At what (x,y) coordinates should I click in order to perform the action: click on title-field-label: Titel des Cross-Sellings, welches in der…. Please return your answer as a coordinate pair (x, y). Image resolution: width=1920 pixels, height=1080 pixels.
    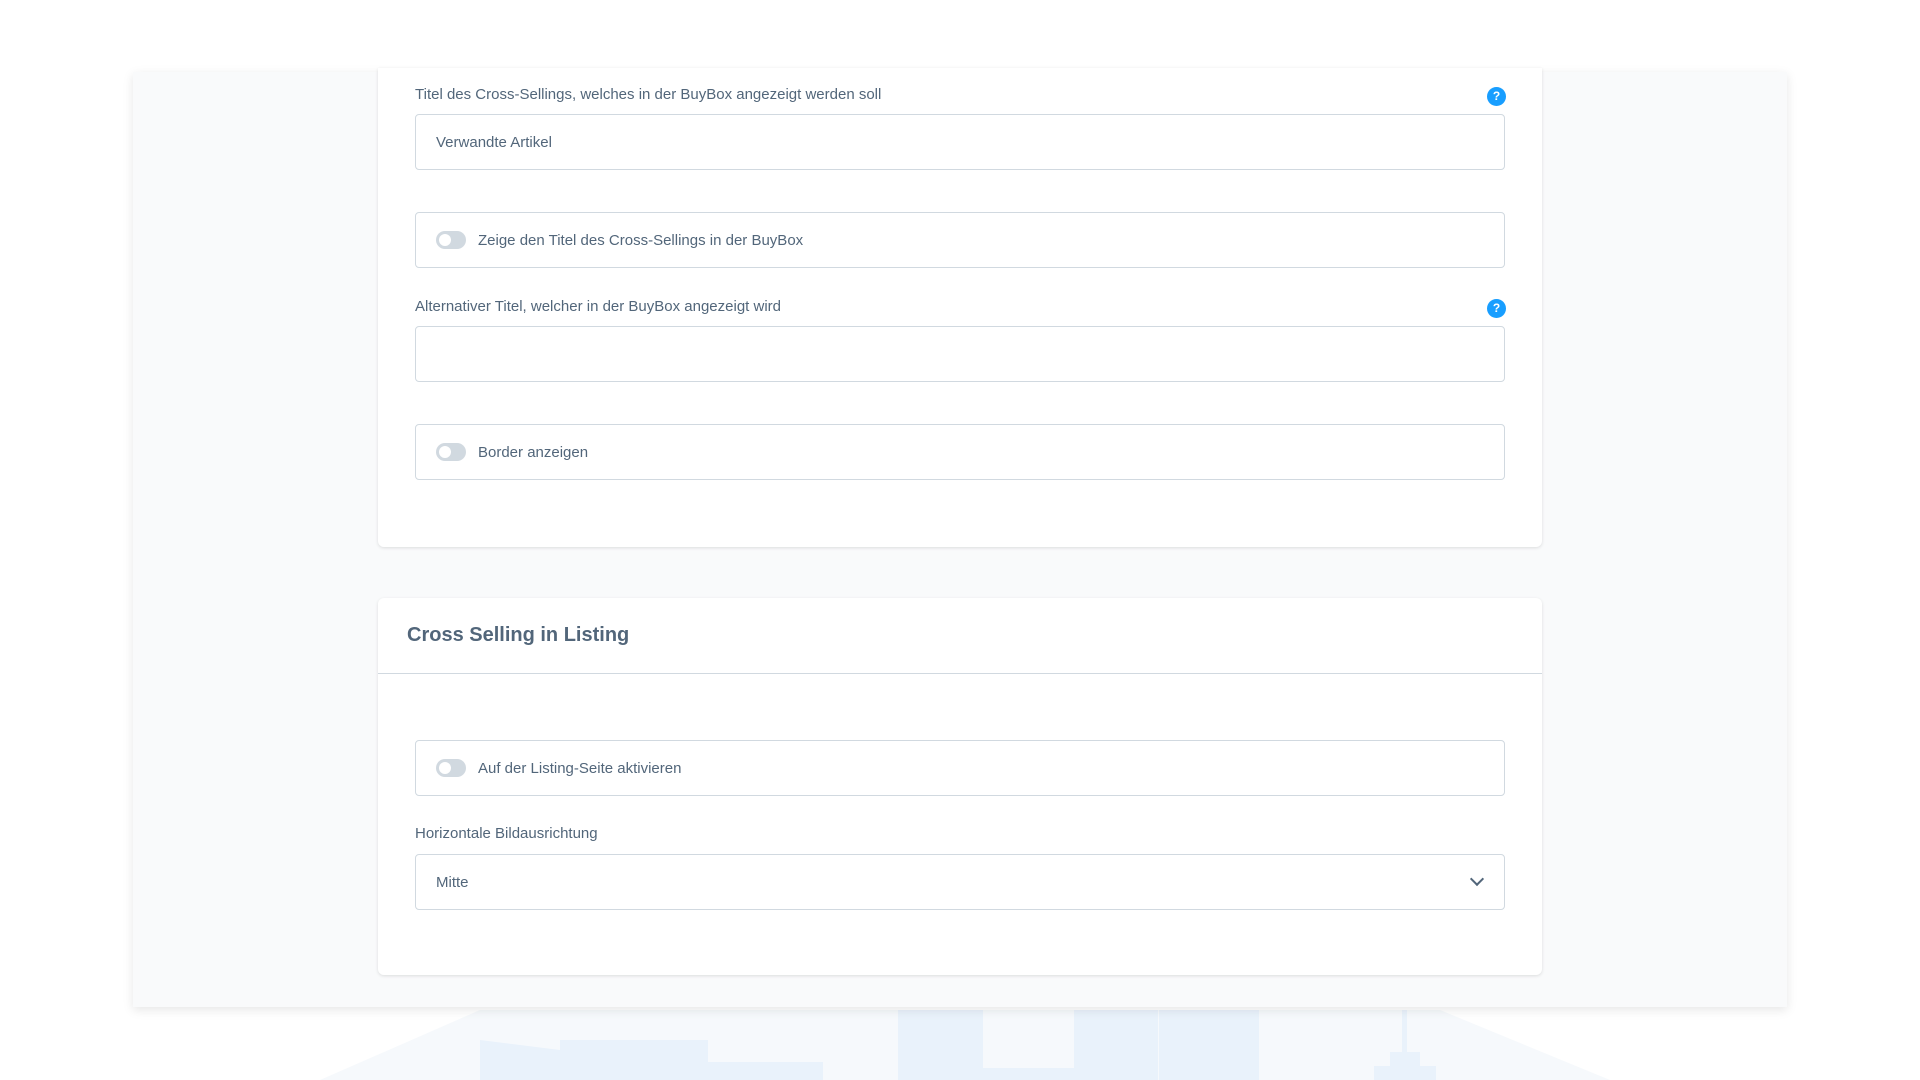
    Looking at the image, I should click on (648, 94).